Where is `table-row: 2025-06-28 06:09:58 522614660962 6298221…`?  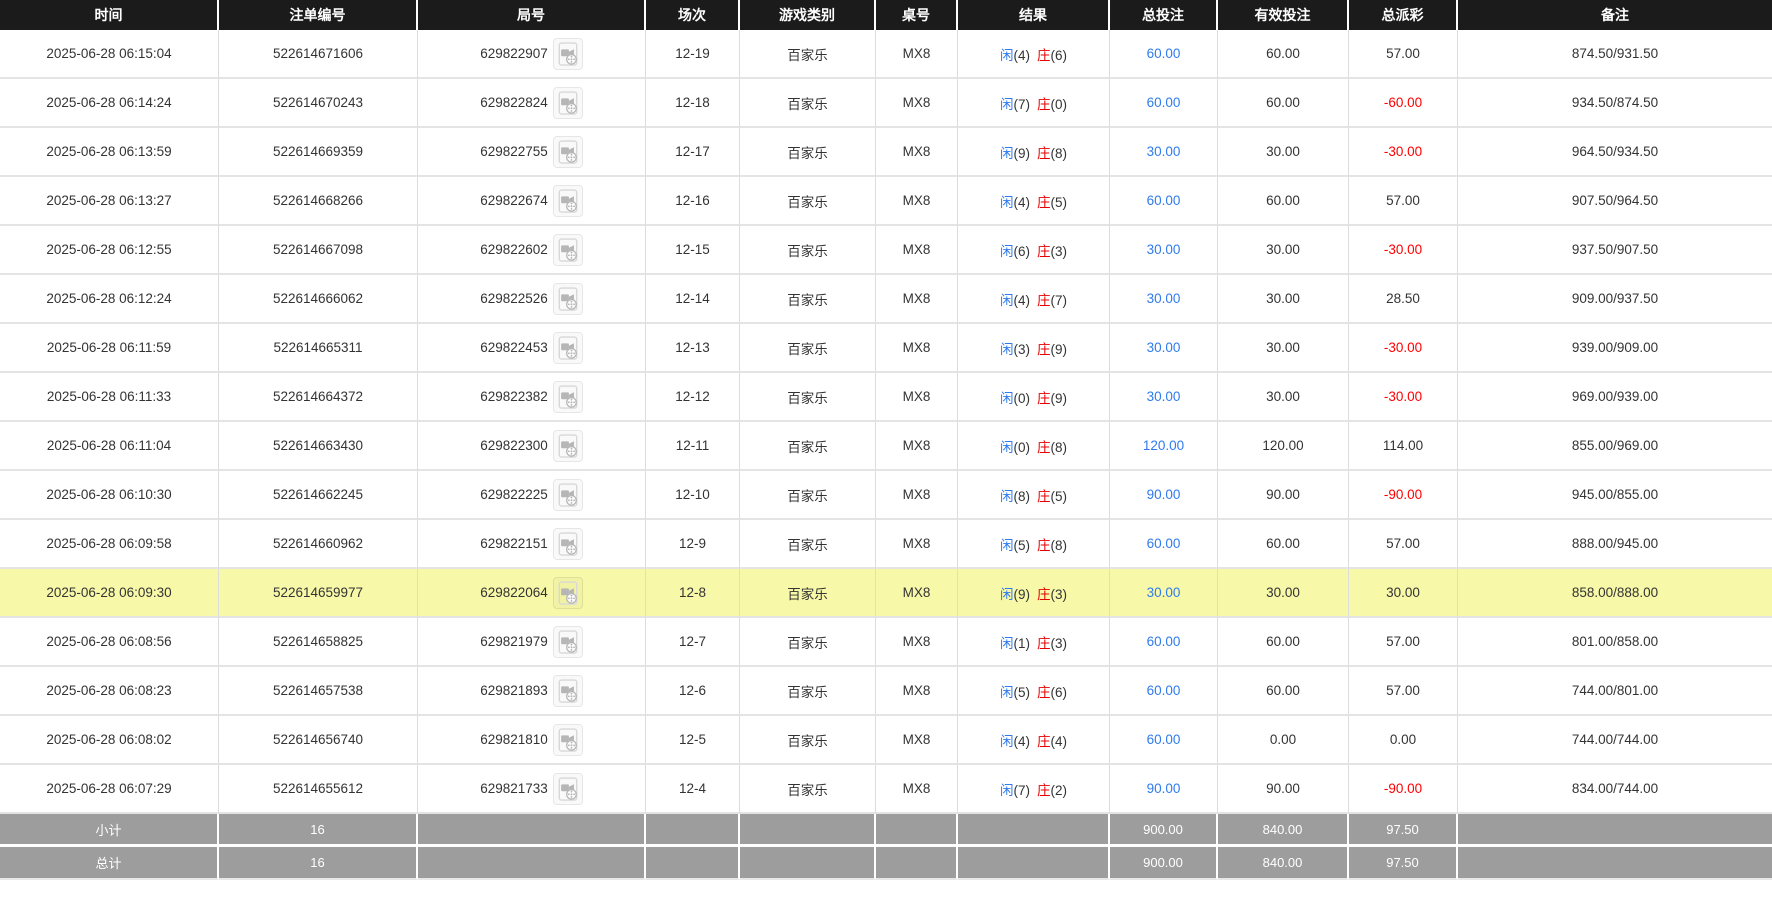
table-row: 2025-06-28 06:09:58 522614660962 6298221… is located at coordinates (886, 544).